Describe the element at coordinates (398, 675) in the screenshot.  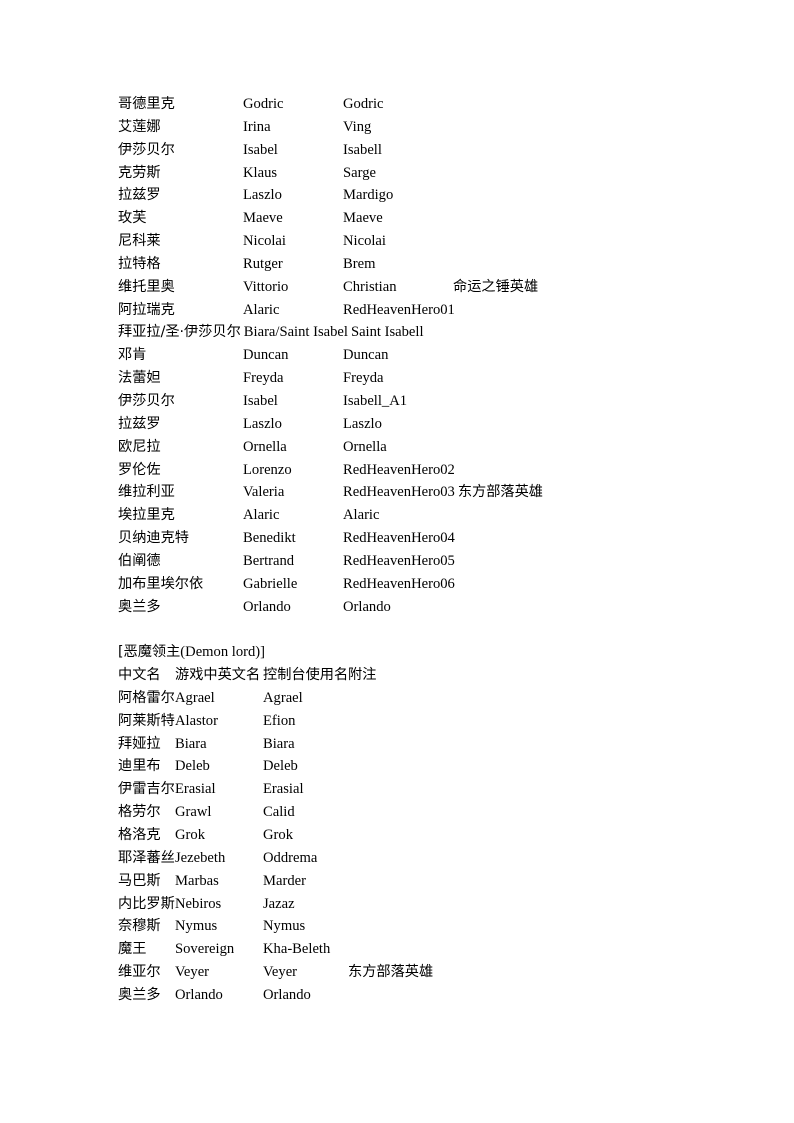
I see `demon-lord-header-row: 中文名 游戏中英文名 控制台使用名附注` at that location.